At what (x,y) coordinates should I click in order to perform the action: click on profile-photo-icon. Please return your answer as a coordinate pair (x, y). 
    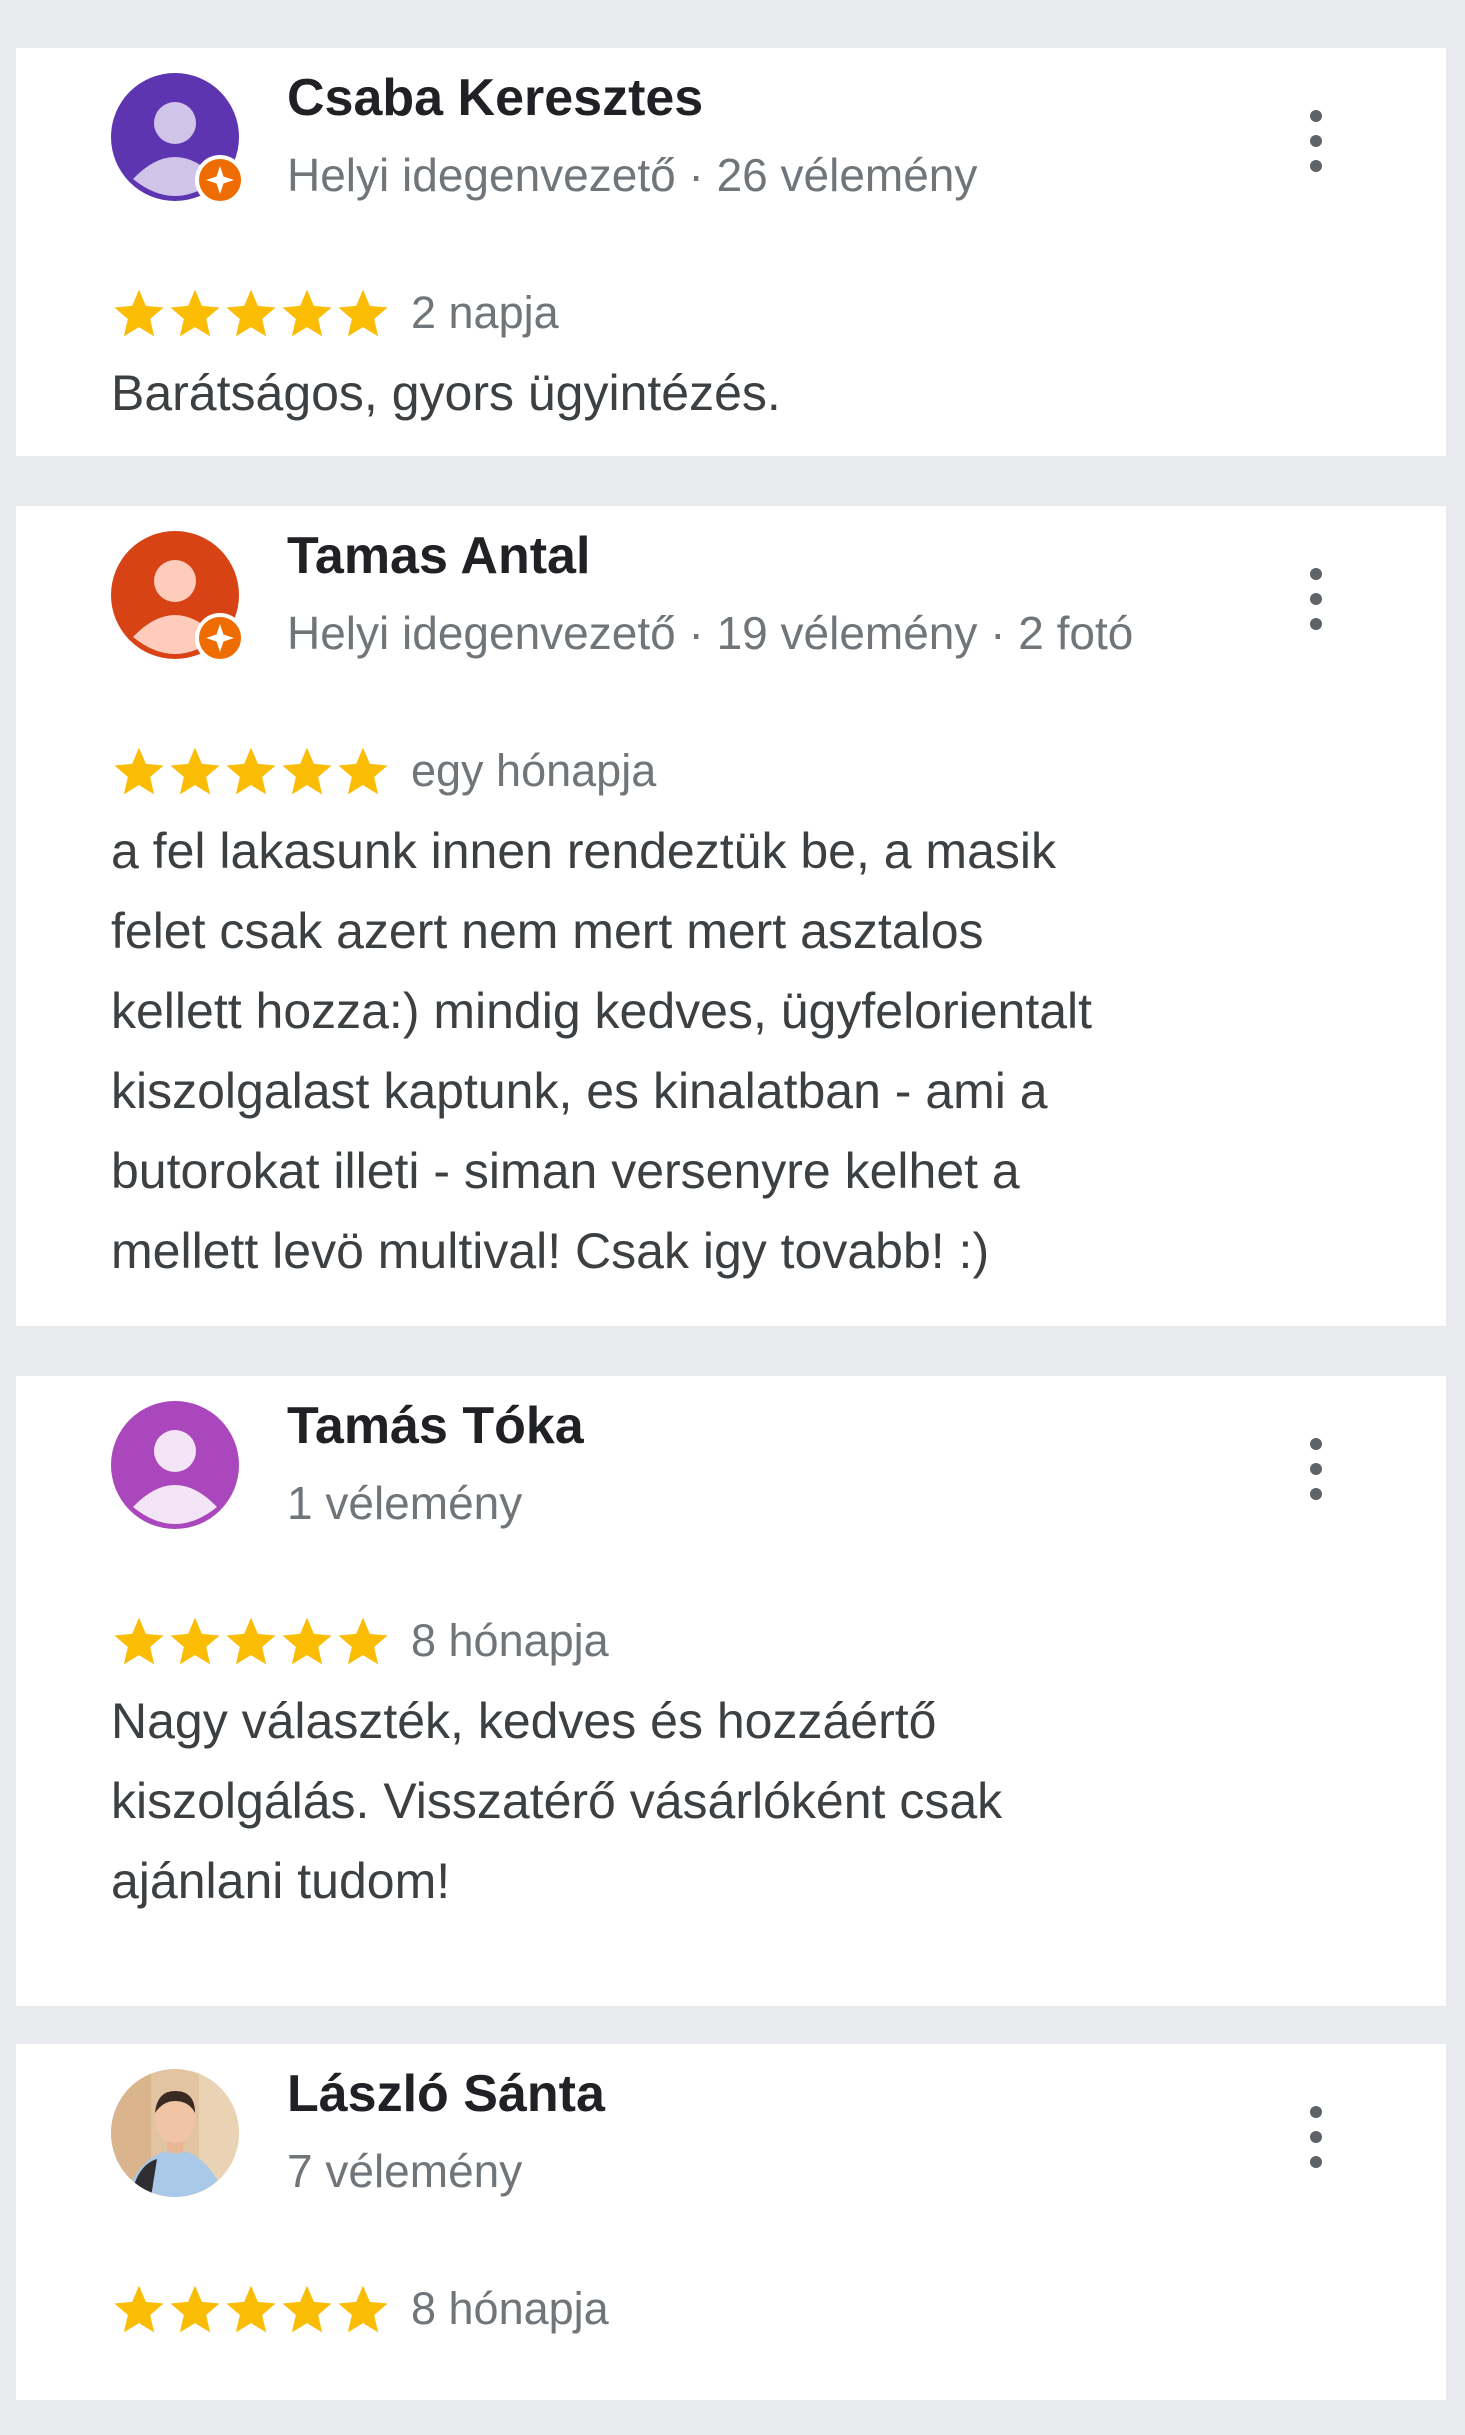
    Looking at the image, I should click on (175, 2133).